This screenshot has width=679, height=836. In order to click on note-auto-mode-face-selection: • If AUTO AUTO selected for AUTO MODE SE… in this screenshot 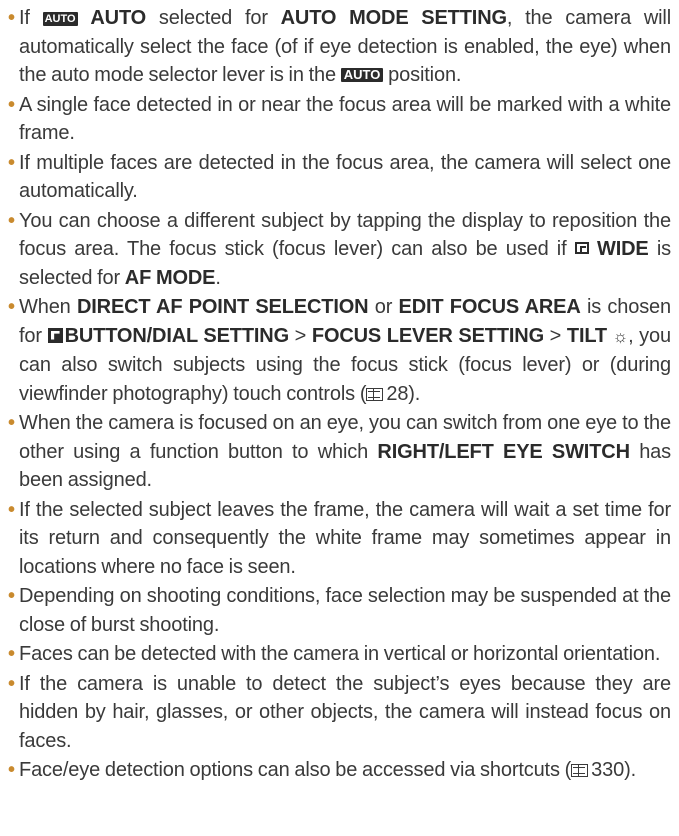, I will do `click(339, 47)`.